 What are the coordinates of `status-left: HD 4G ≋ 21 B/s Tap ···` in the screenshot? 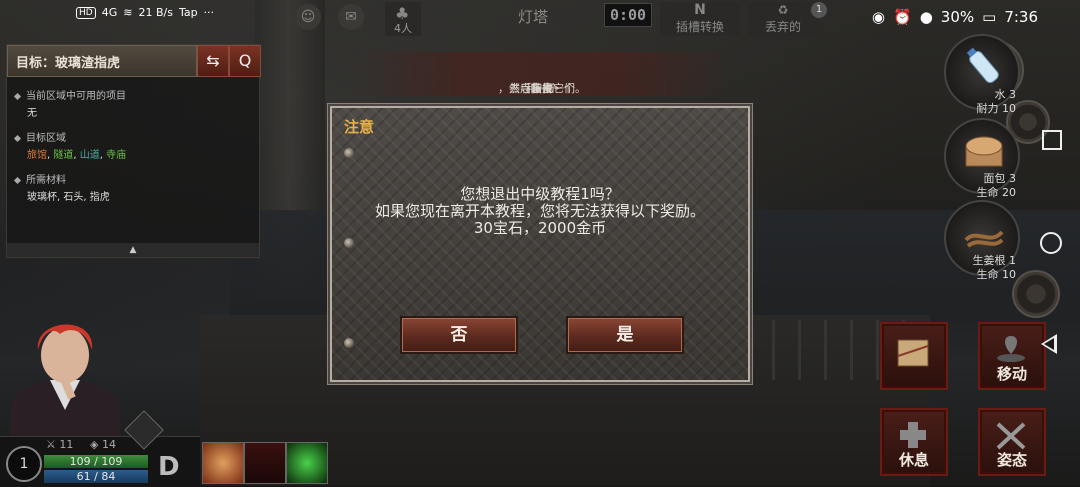 It's located at (145, 12).